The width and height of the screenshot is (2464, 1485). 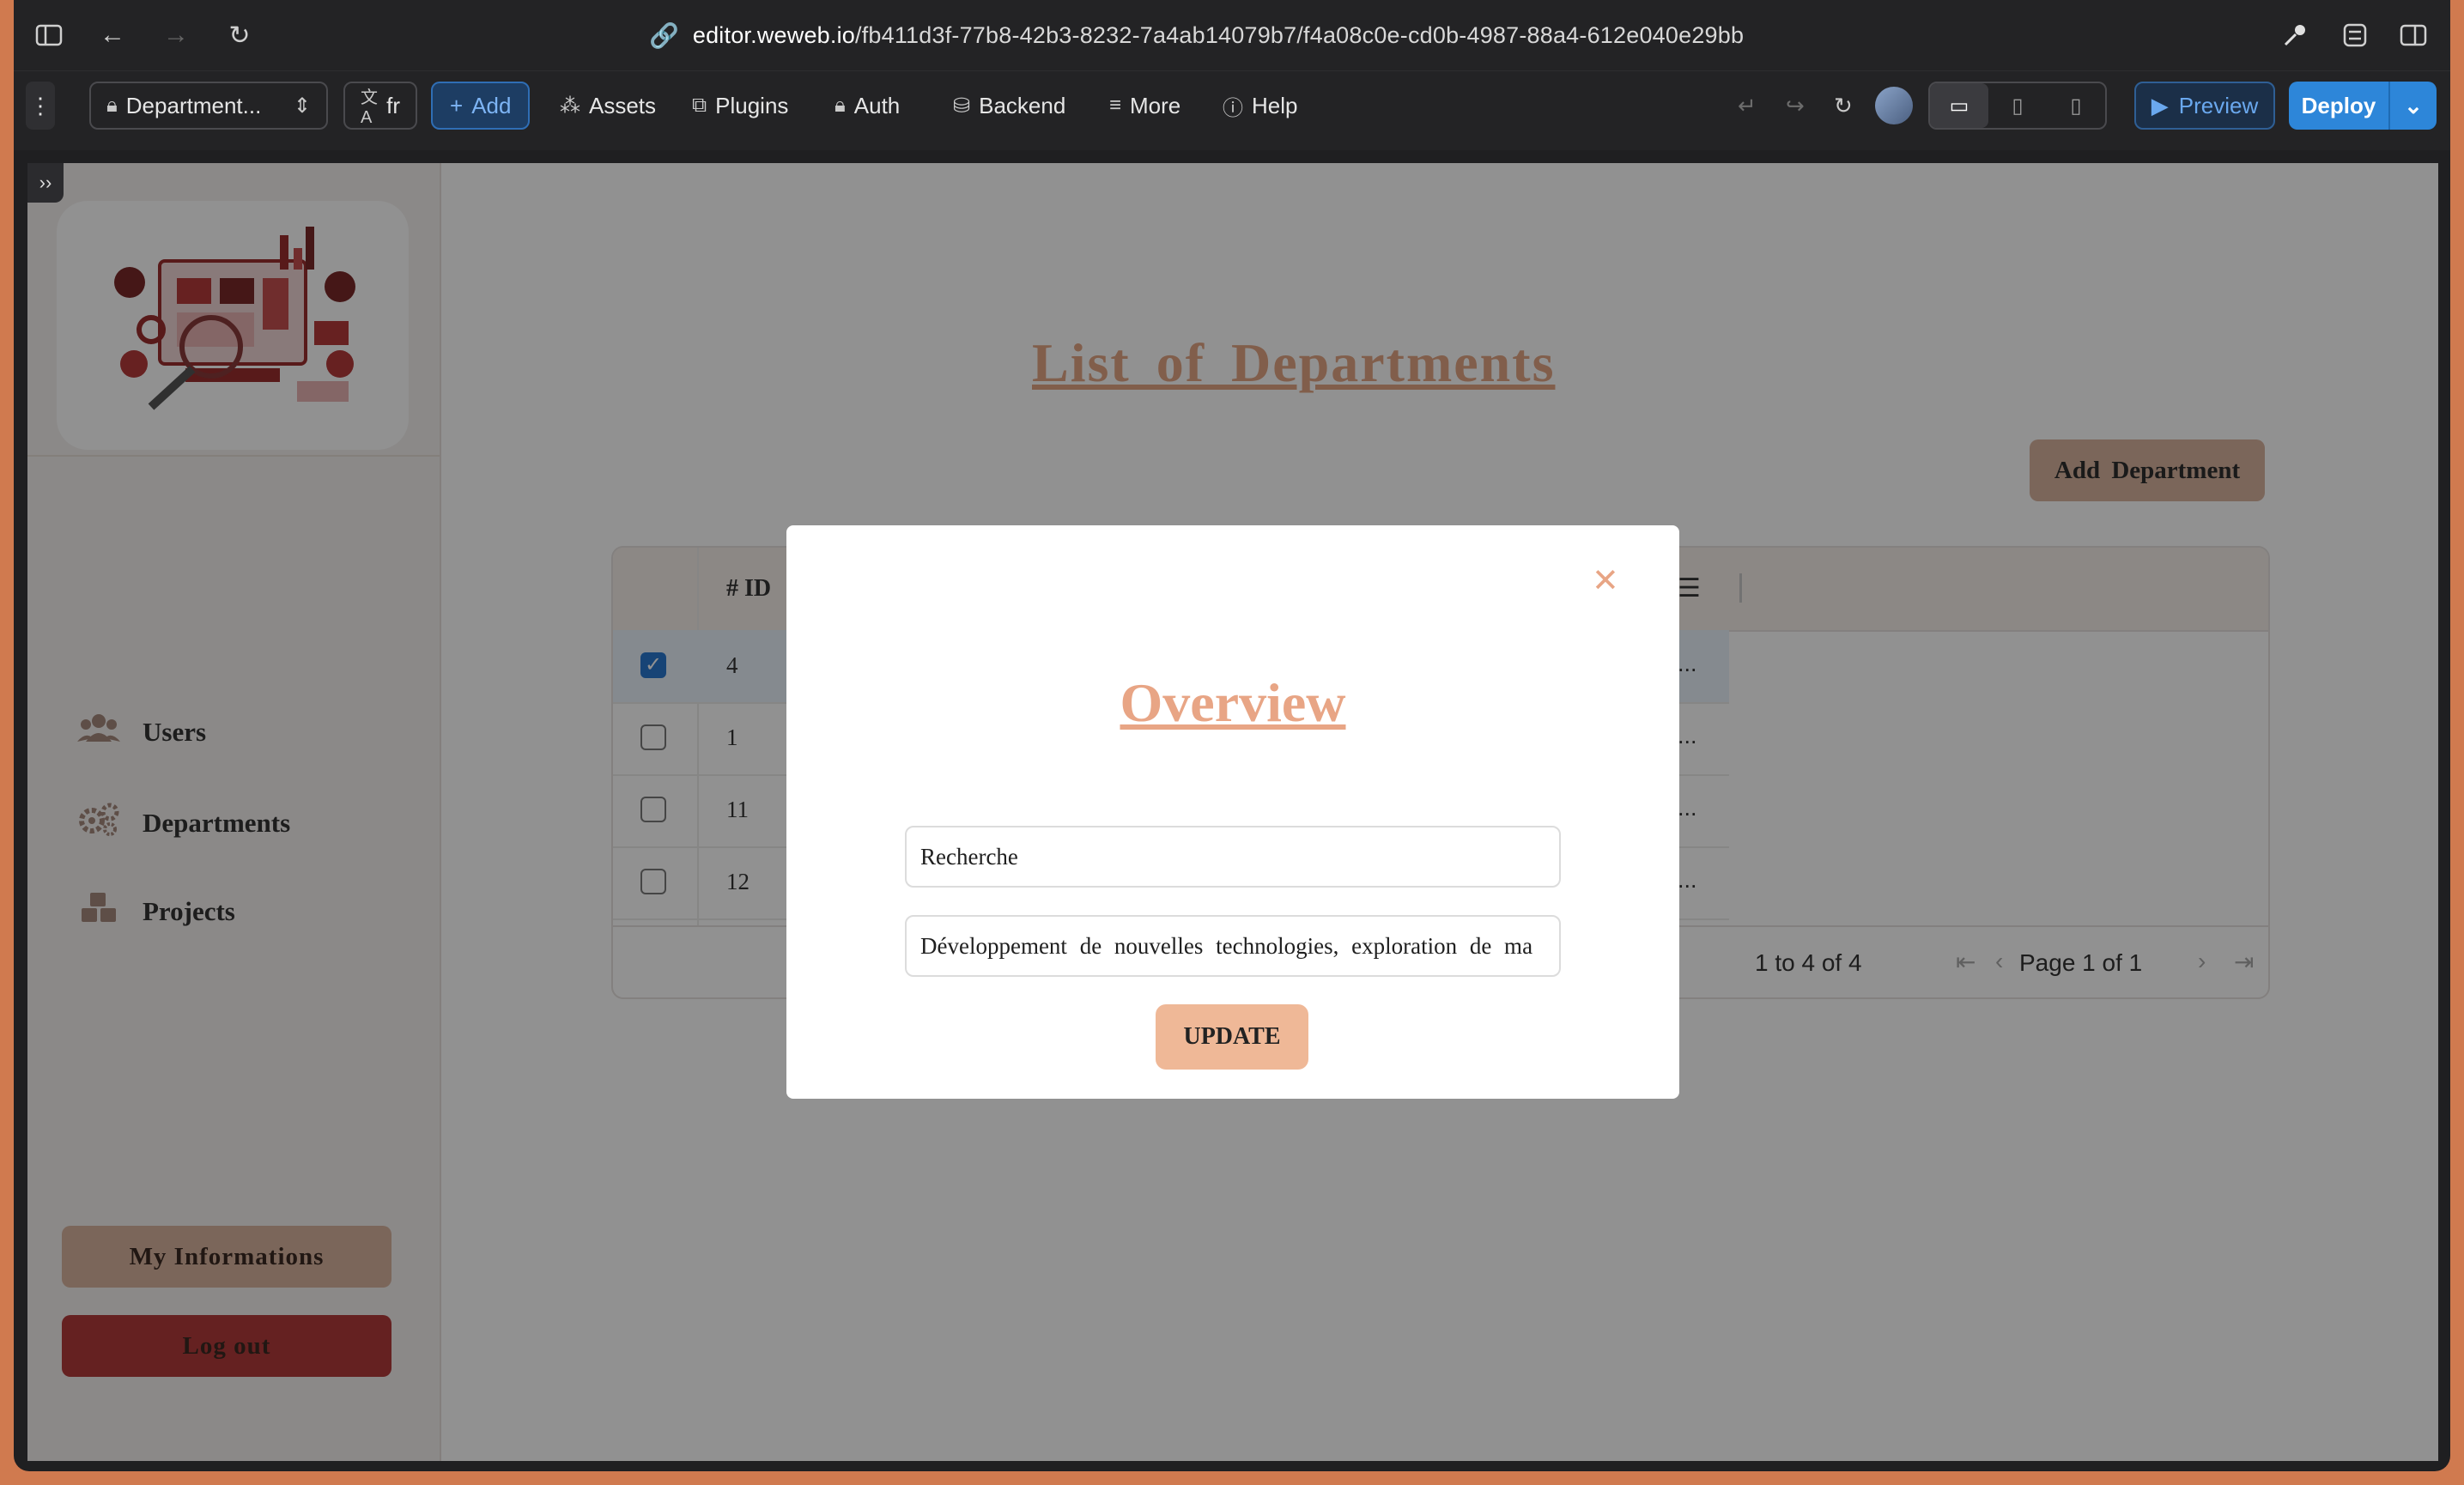 What do you see at coordinates (1115, 105) in the screenshot?
I see `hamburger-icon: ≡` at bounding box center [1115, 105].